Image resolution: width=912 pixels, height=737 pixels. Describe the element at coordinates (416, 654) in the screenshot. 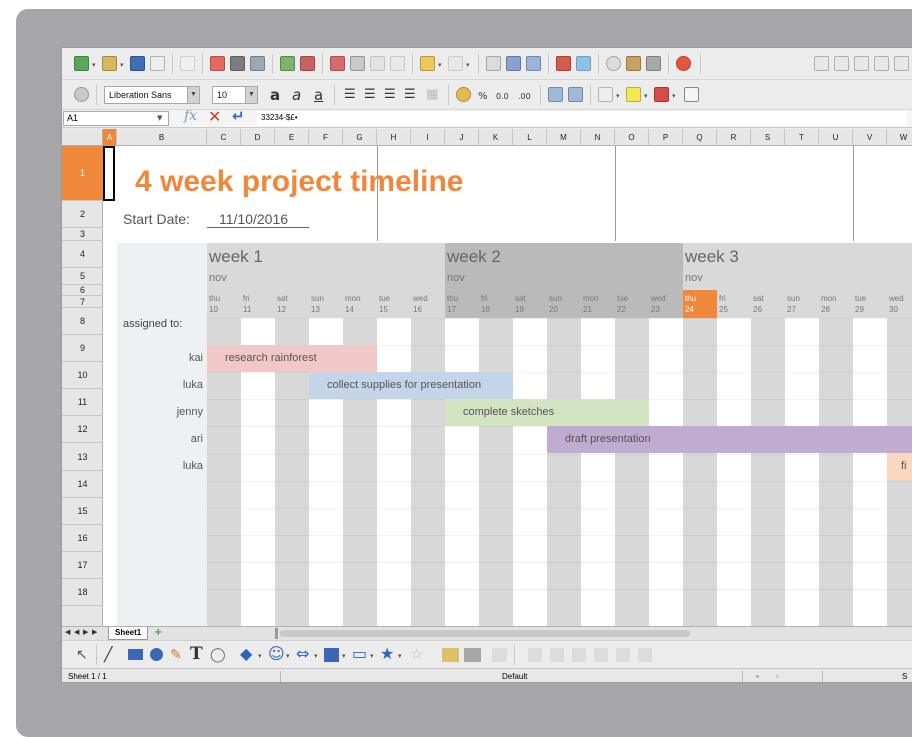

I see `points-icon: ☆` at that location.